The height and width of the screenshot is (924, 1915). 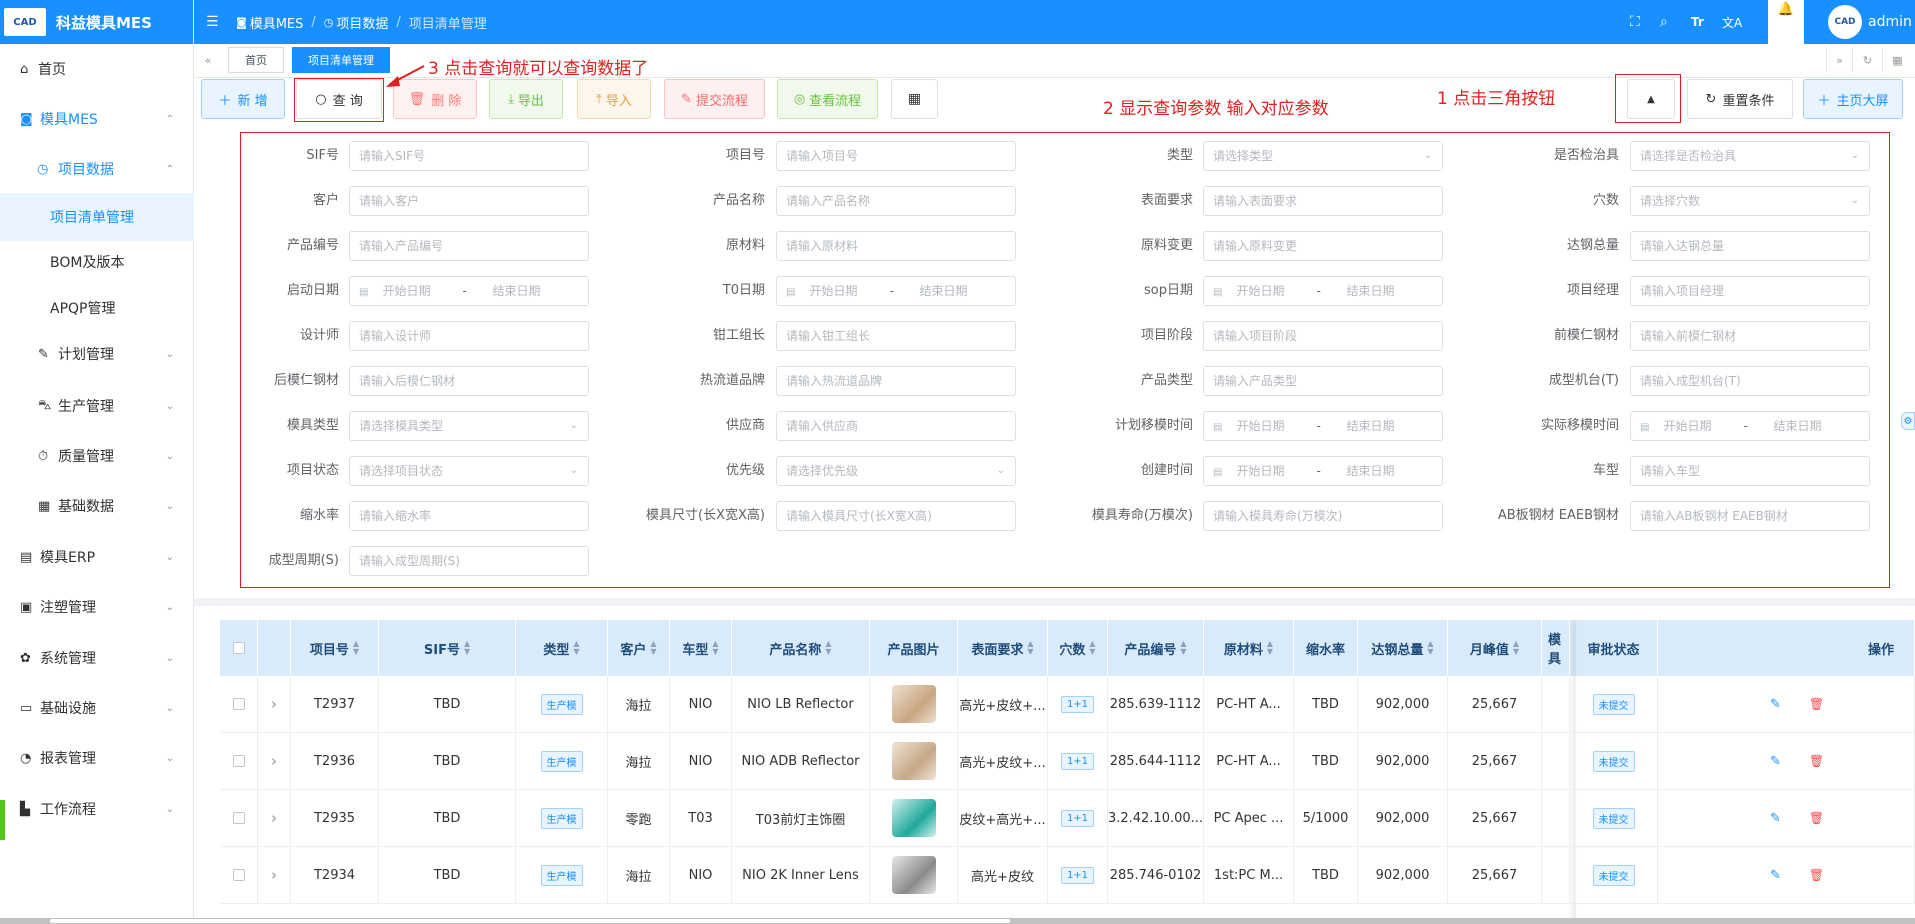 What do you see at coordinates (1750, 201) in the screenshot?
I see `select-input: 请选择穴数 ⌄` at bounding box center [1750, 201].